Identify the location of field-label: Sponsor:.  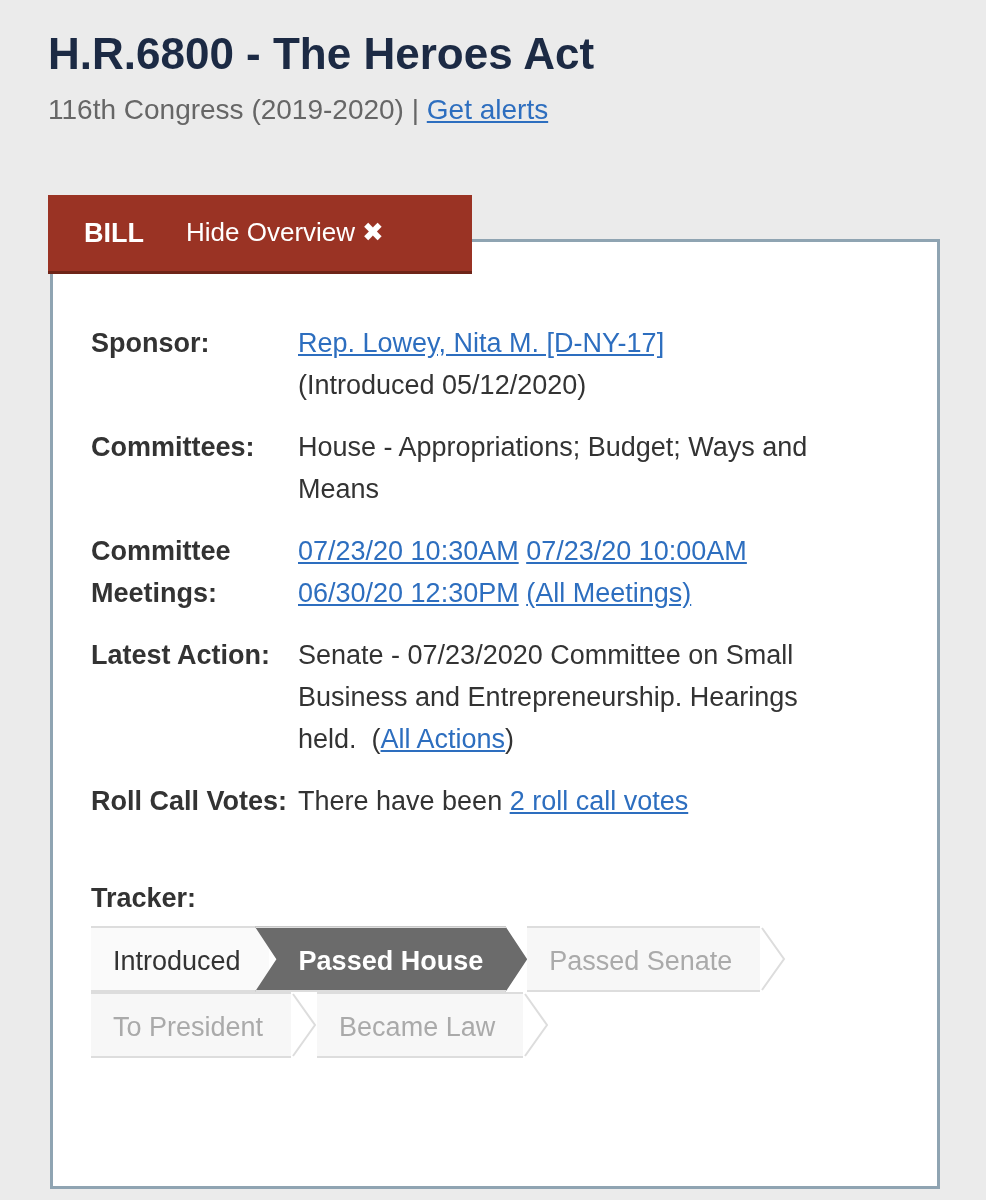
(151, 343).